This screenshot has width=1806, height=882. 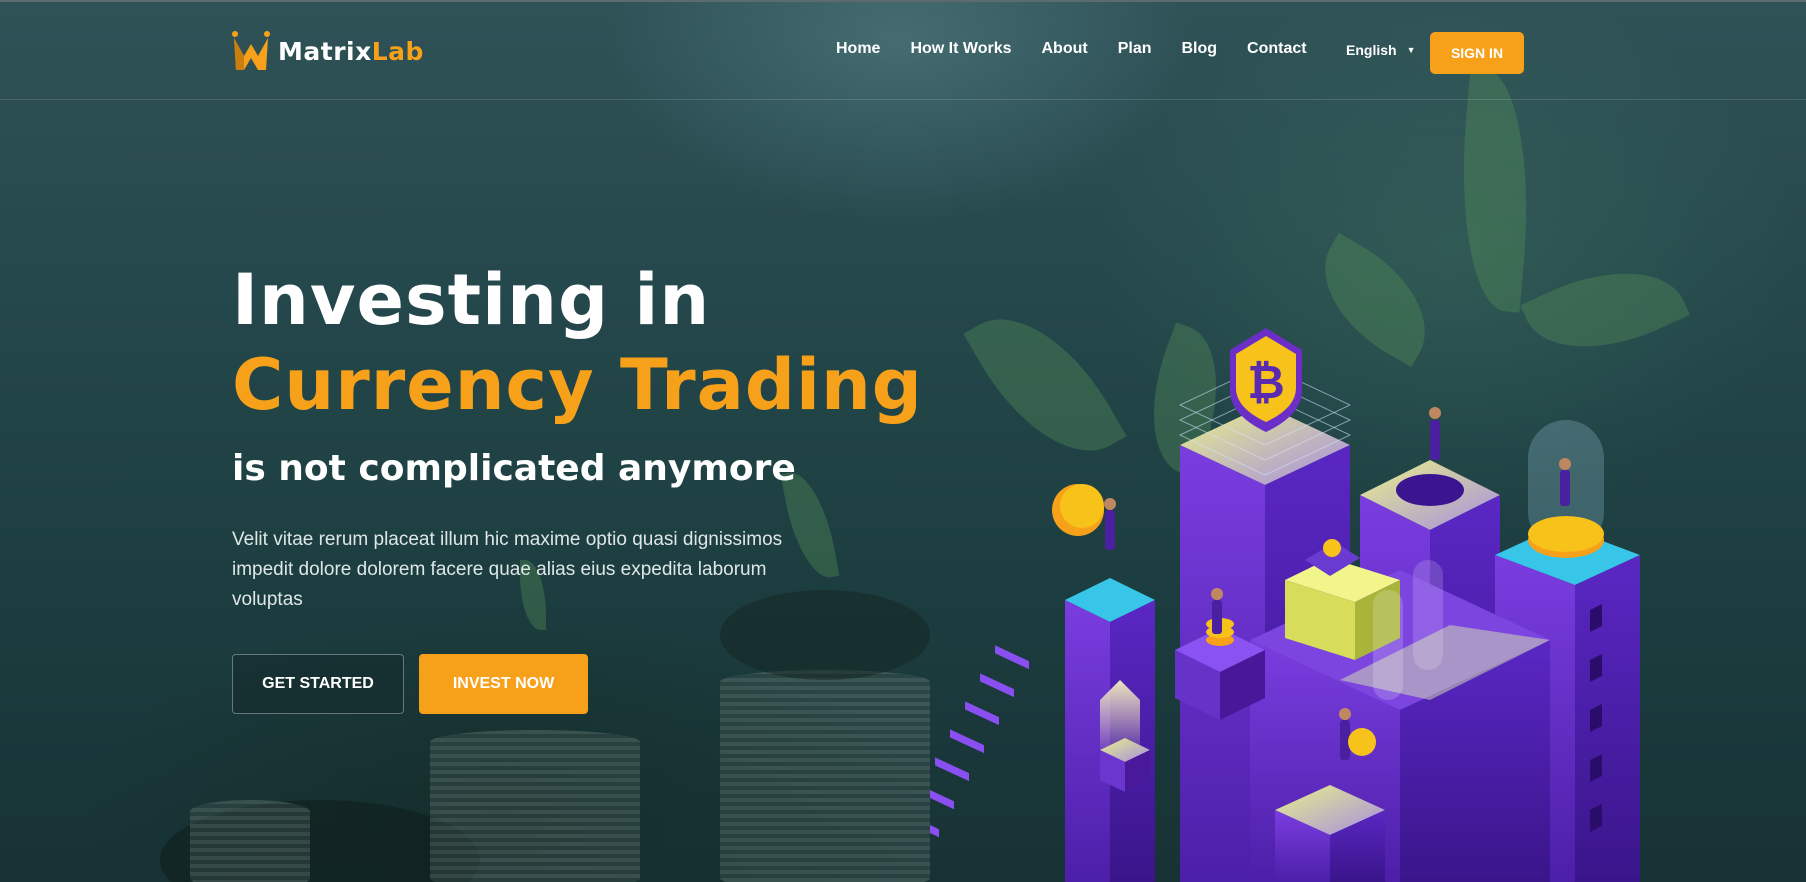 I want to click on nav-contact: Contact, so click(x=1277, y=49).